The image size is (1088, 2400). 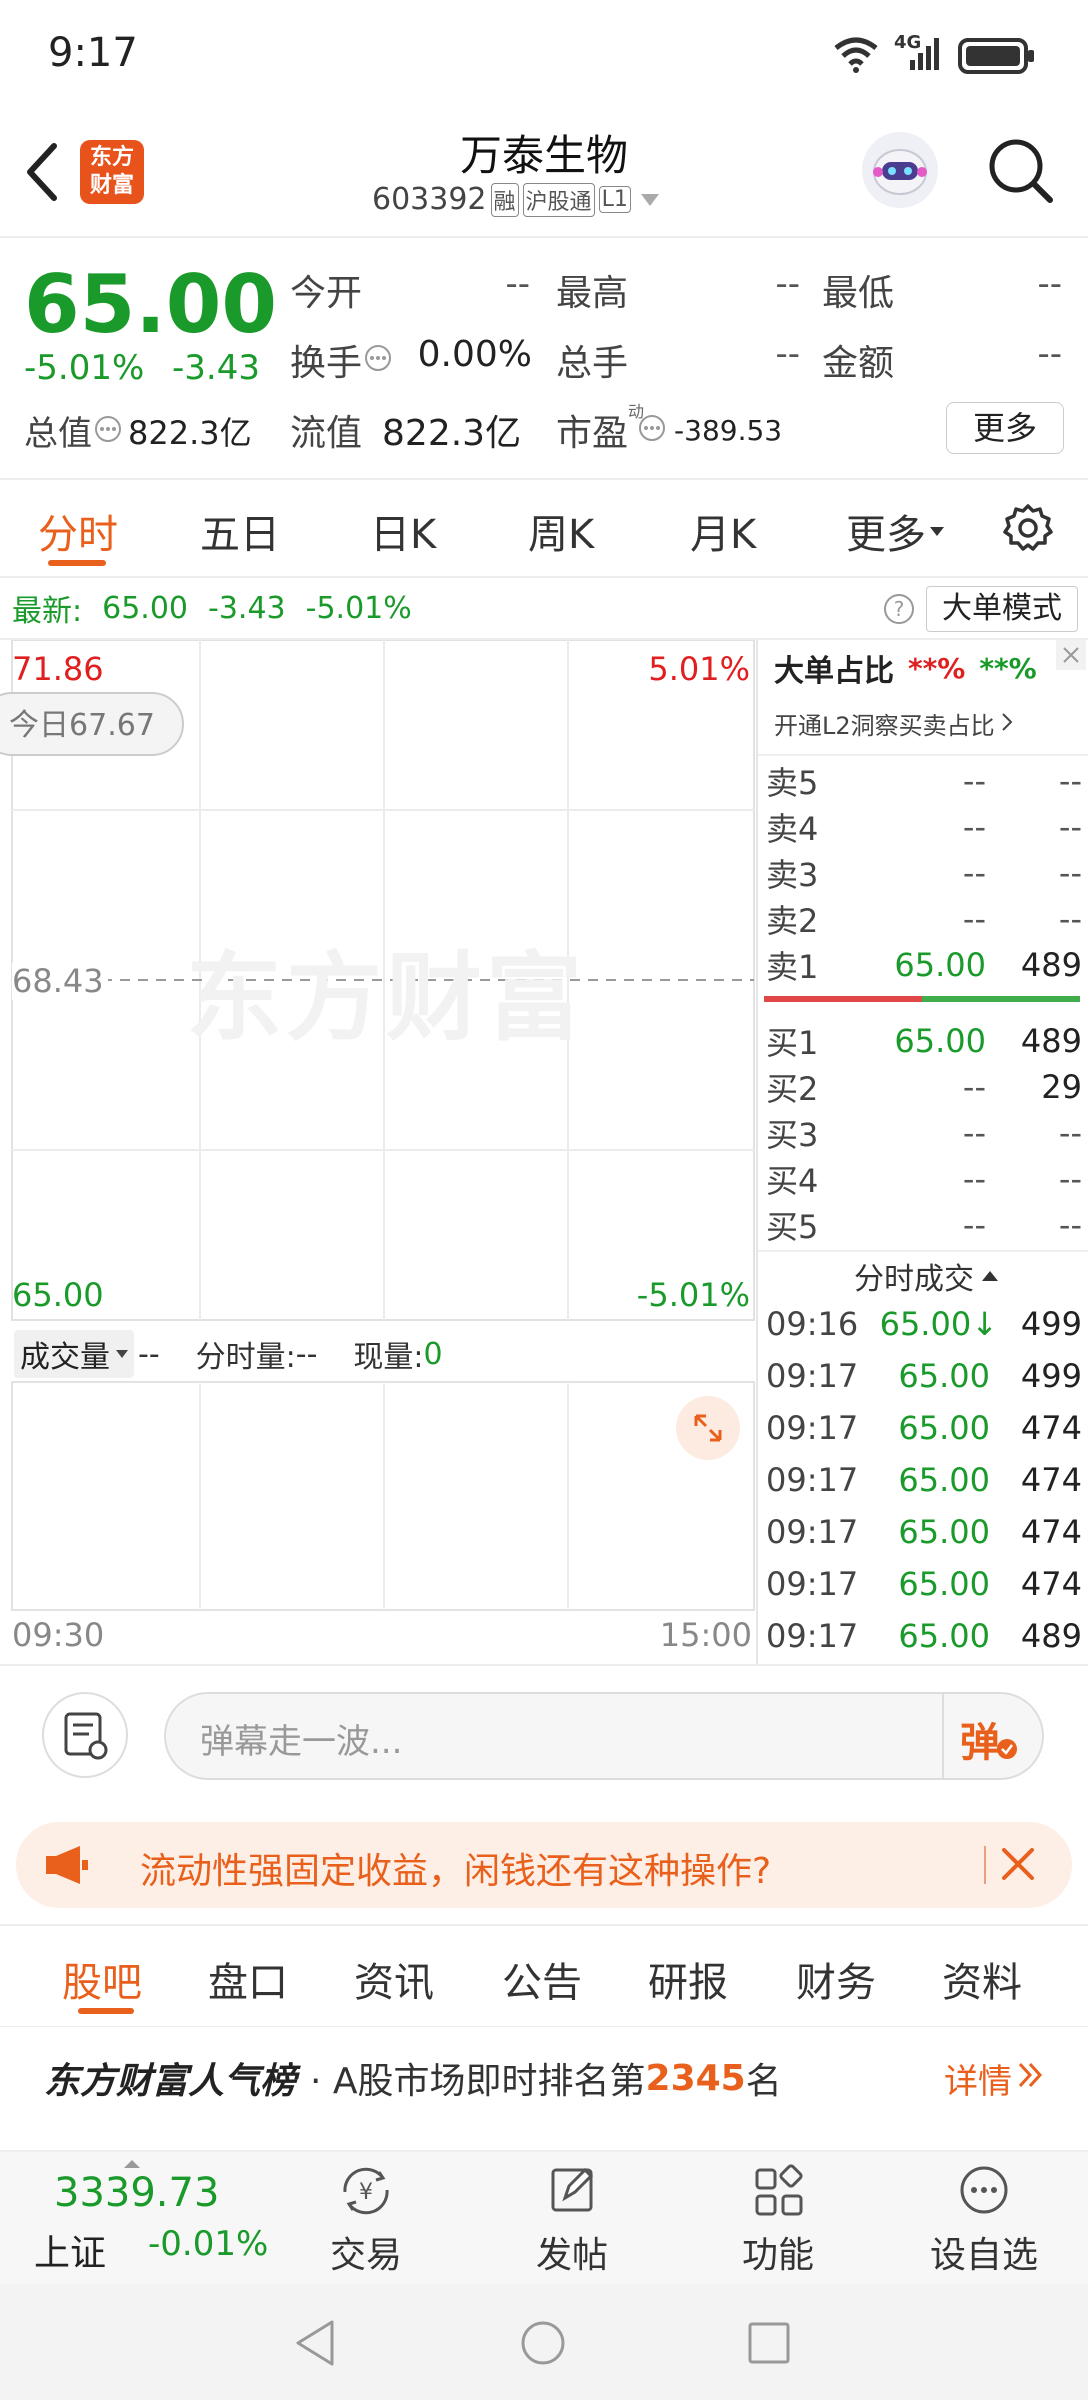 What do you see at coordinates (240, 531) in the screenshot?
I see `tab-five-day: 五日` at bounding box center [240, 531].